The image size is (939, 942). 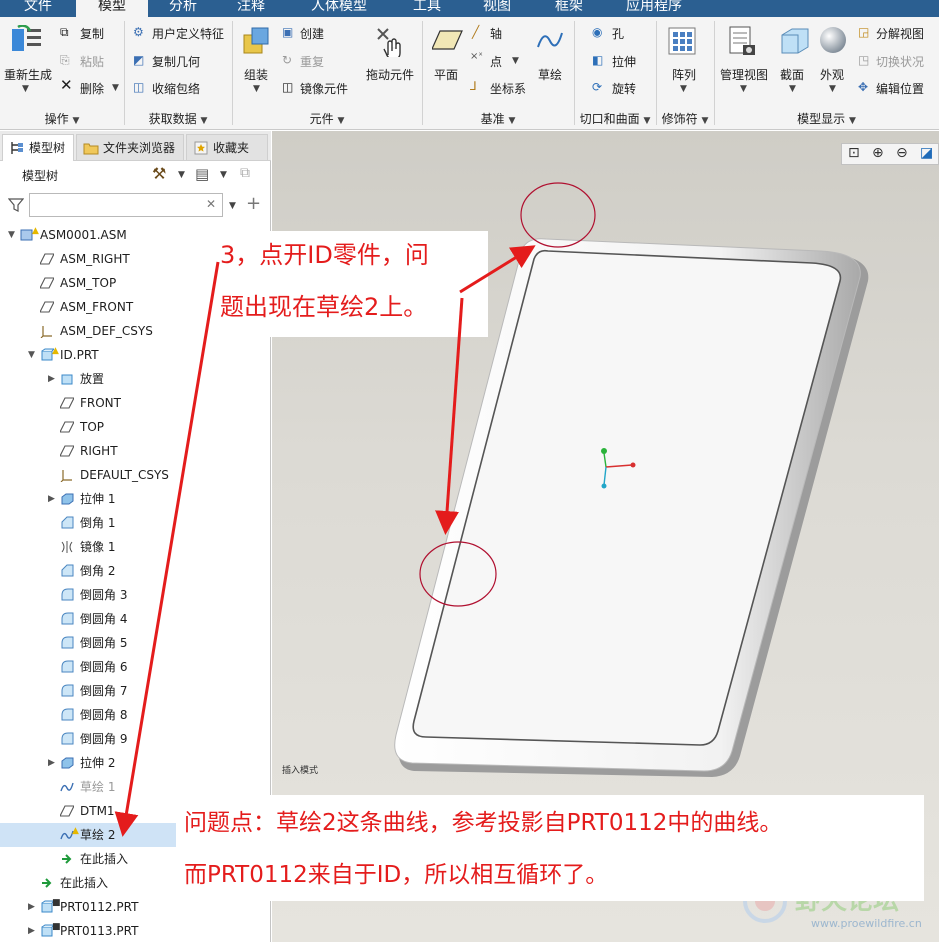 I want to click on csys-button: 坐标系, so click(x=508, y=88).